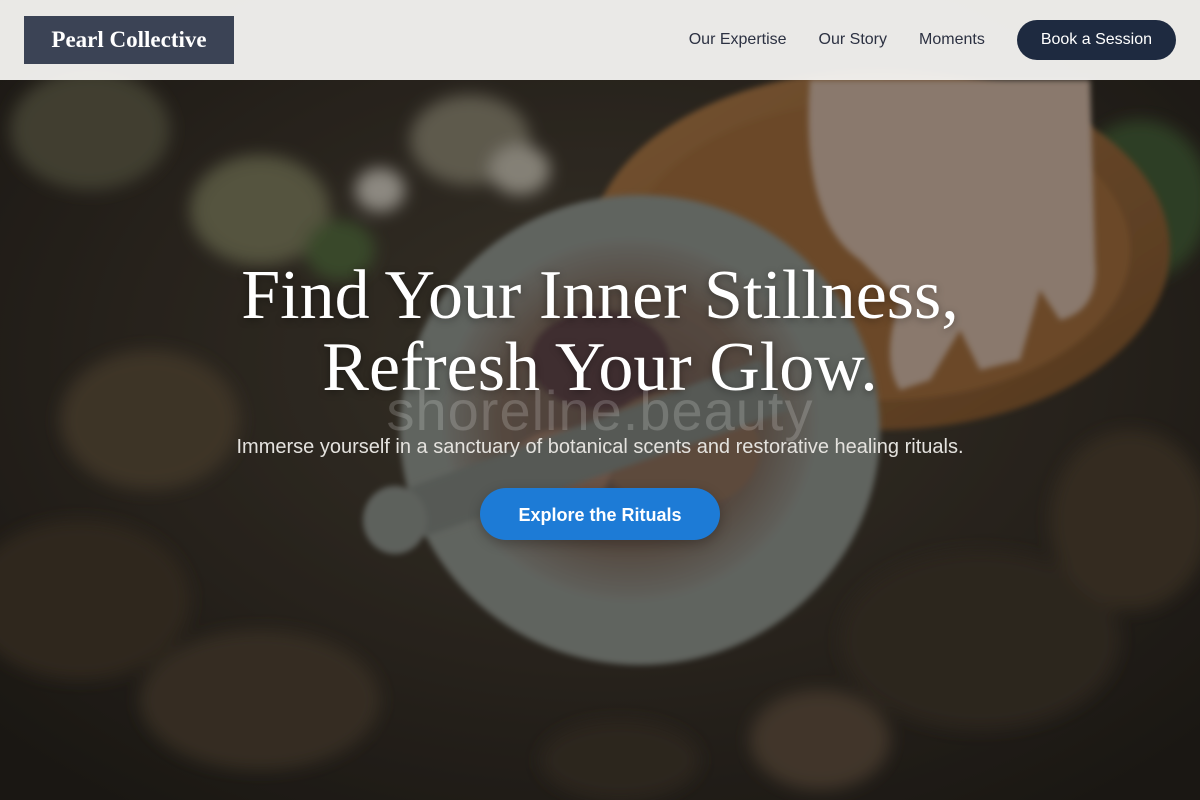 The image size is (1200, 800). Describe the element at coordinates (600, 295) in the screenshot. I see `hero-title-line-1: Find Your Inner Stillness,` at that location.